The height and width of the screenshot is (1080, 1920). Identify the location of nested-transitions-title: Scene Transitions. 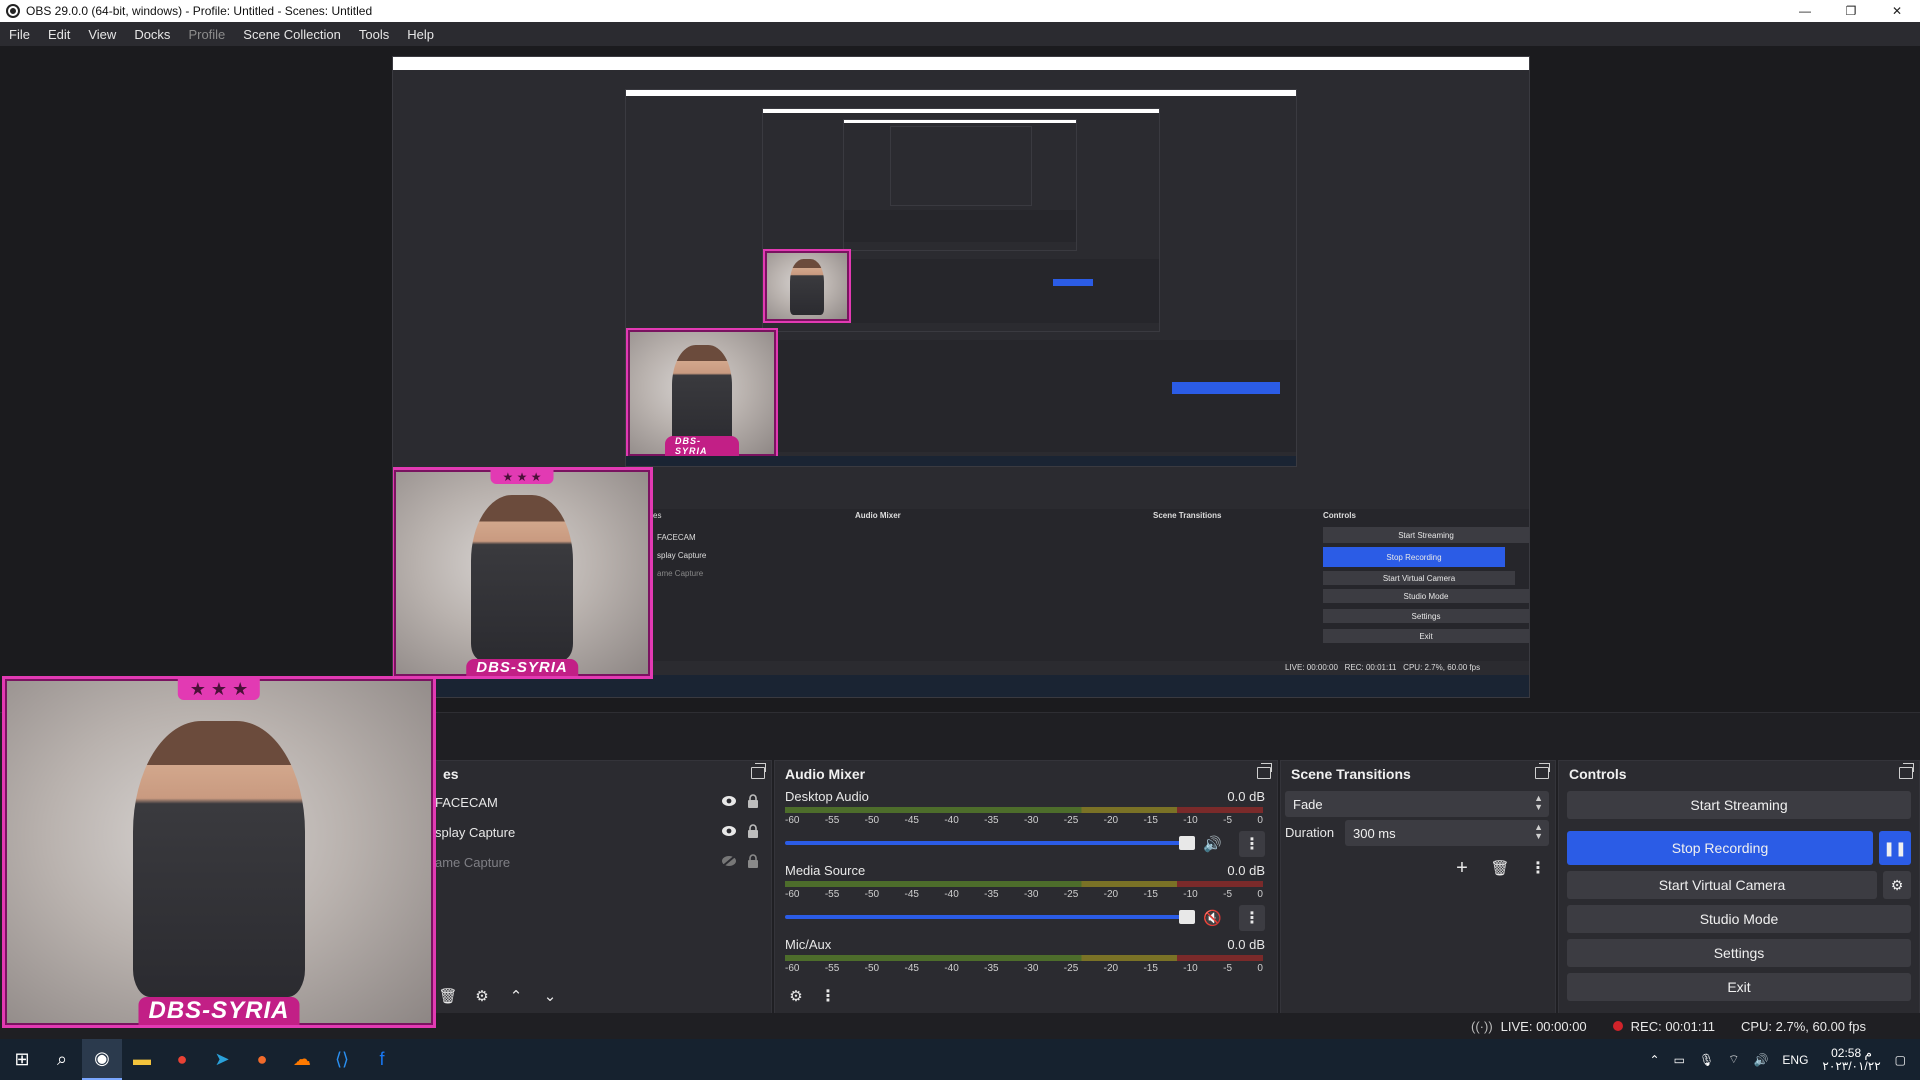
(1187, 515).